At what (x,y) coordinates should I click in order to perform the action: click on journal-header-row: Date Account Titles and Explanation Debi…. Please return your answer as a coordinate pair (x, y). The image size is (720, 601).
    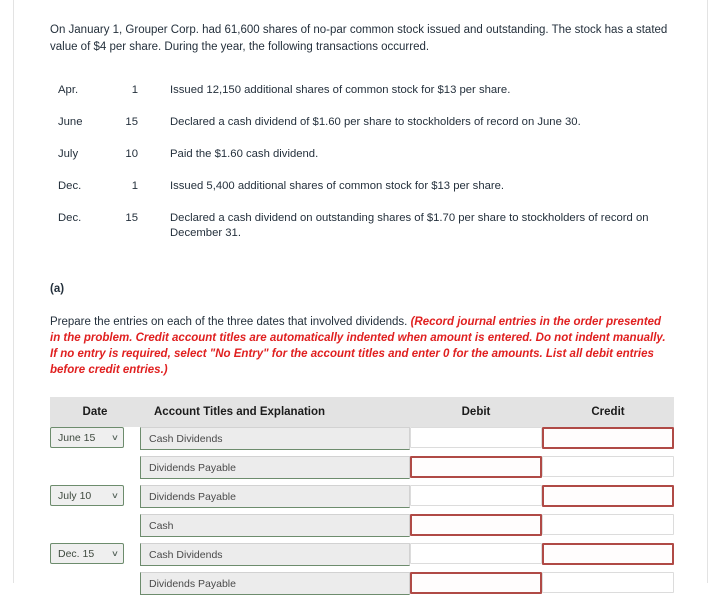
    Looking at the image, I should click on (362, 412).